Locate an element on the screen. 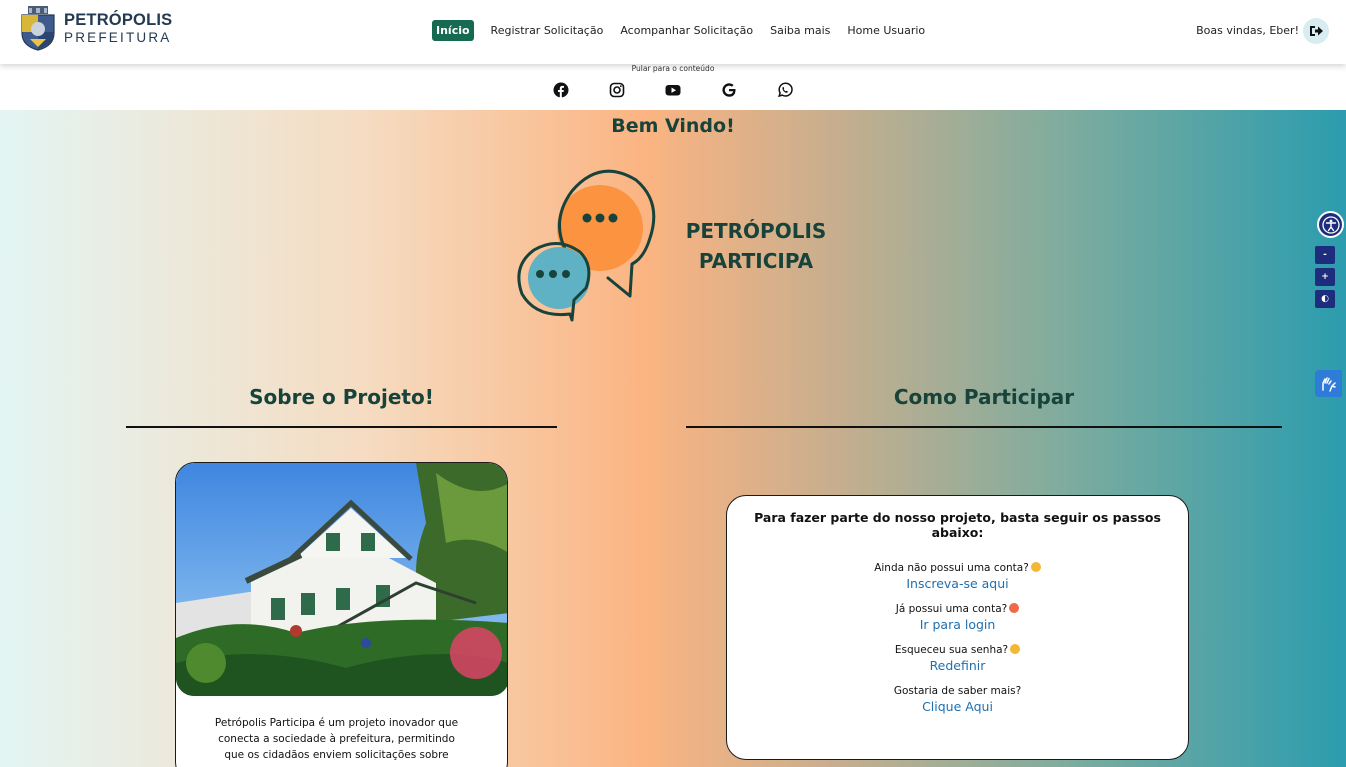  sign-language-hands-icon is located at coordinates (1328, 384).